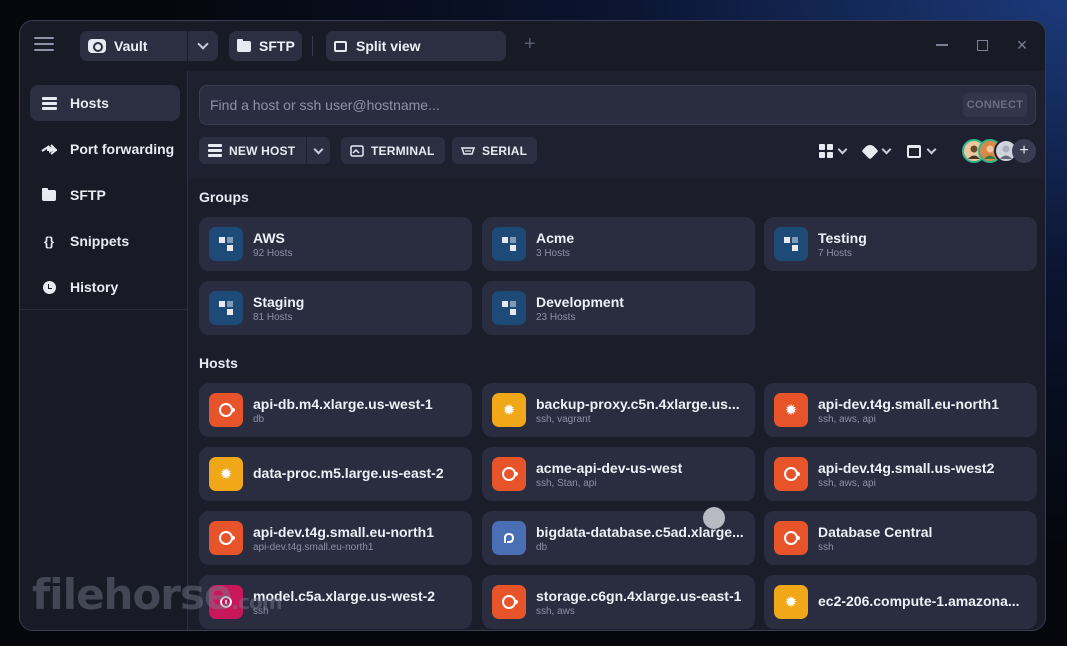  Describe the element at coordinates (416, 46) in the screenshot. I see `tab-split-view: Split view` at that location.